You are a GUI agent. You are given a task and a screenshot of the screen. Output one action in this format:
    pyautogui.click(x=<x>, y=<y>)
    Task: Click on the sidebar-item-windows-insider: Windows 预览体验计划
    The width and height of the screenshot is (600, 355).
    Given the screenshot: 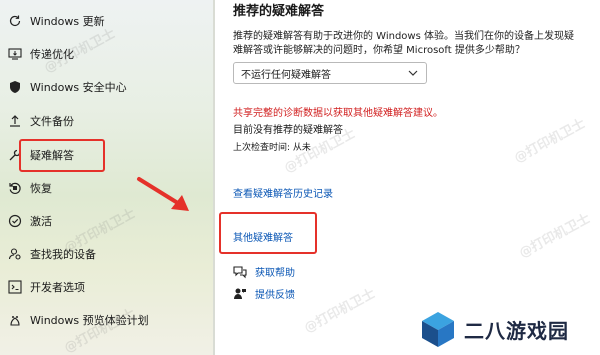 What is the action you would take?
    pyautogui.click(x=106, y=320)
    